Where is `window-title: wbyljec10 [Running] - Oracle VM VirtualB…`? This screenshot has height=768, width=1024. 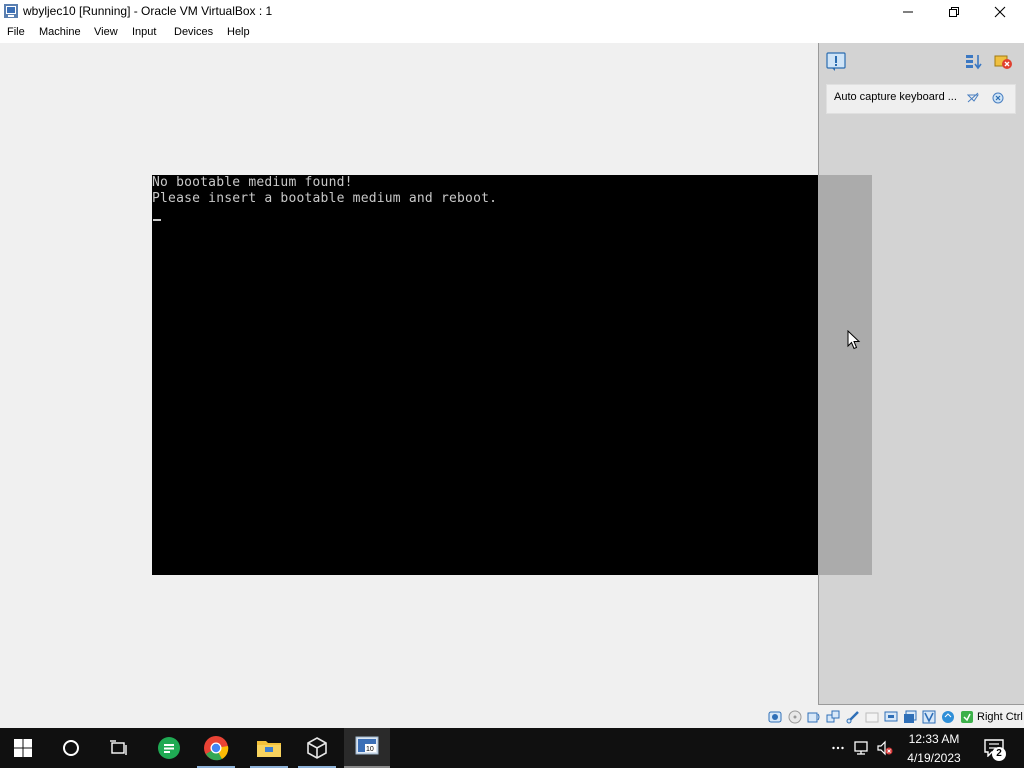 window-title: wbyljec10 [Running] - Oracle VM VirtualB… is located at coordinates (148, 11).